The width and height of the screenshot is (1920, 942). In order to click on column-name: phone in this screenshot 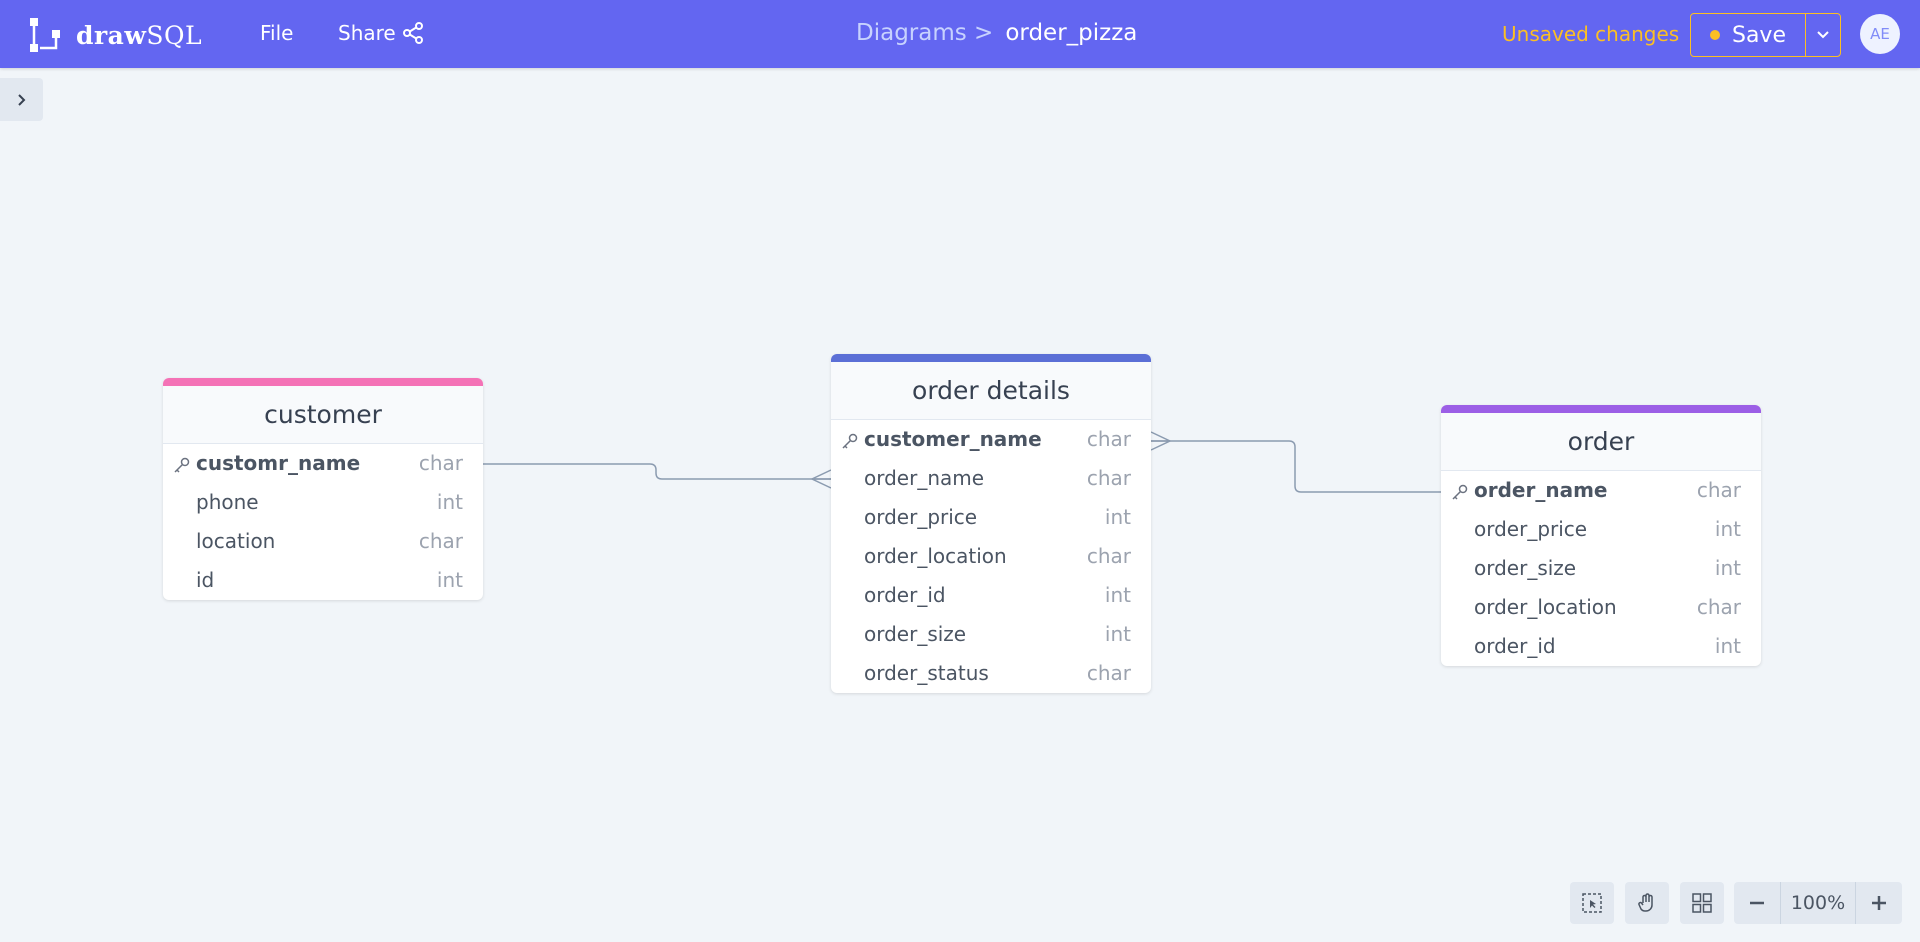, I will do `click(227, 502)`.